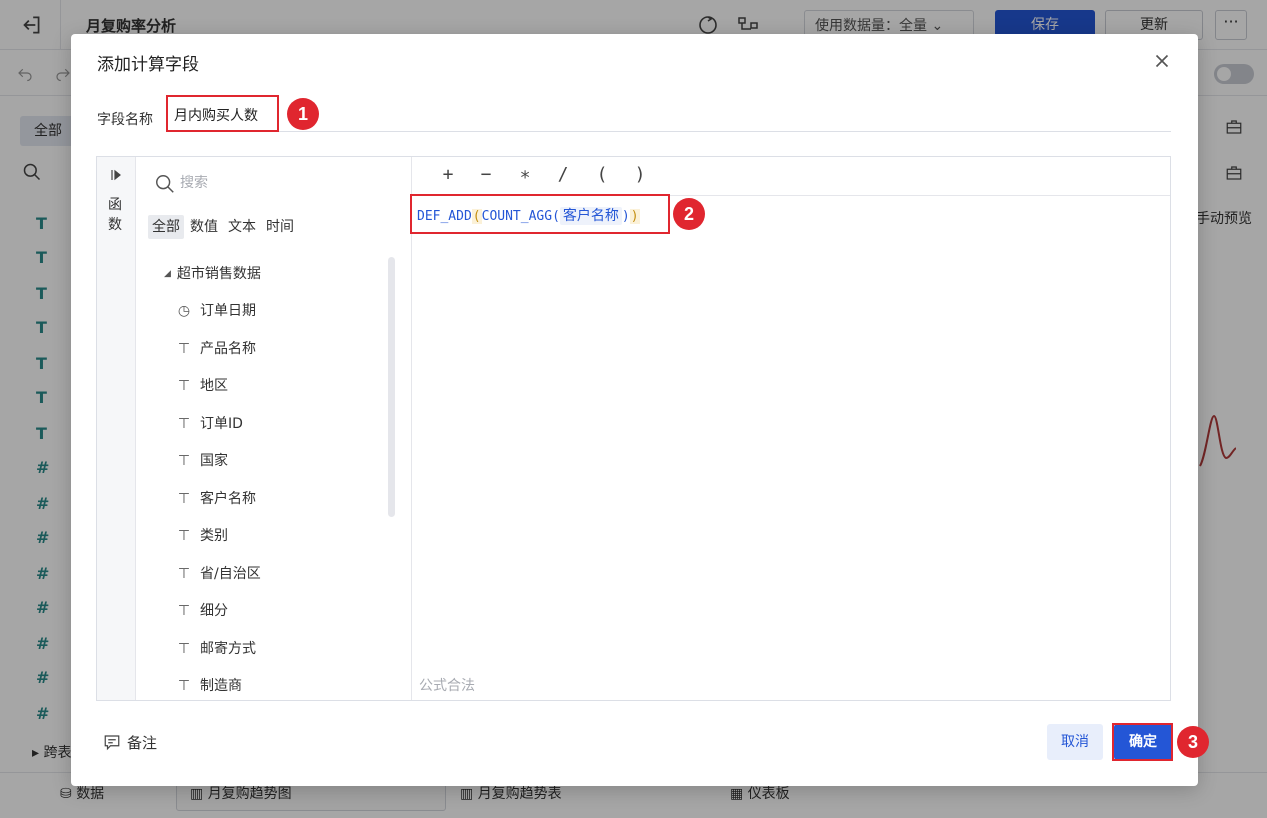 This screenshot has width=1267, height=818. Describe the element at coordinates (448, 174) in the screenshot. I see `plus-operator-button: +` at that location.